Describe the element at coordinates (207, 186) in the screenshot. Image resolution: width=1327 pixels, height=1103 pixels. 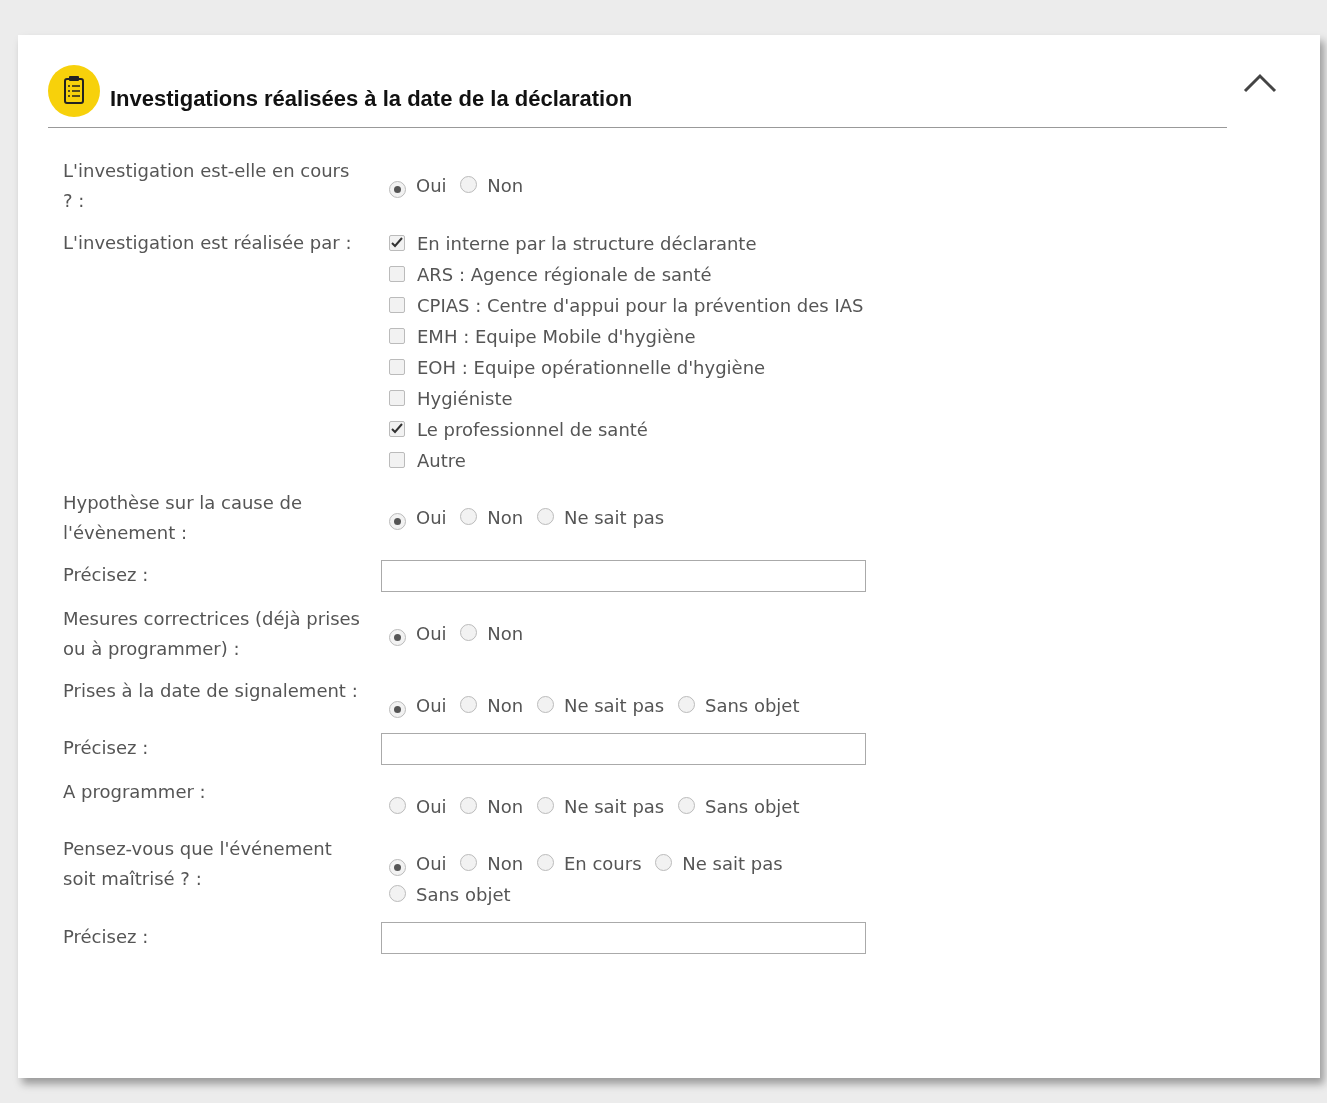
I see `field-label: L'investigation est-elle en cours ? :` at that location.